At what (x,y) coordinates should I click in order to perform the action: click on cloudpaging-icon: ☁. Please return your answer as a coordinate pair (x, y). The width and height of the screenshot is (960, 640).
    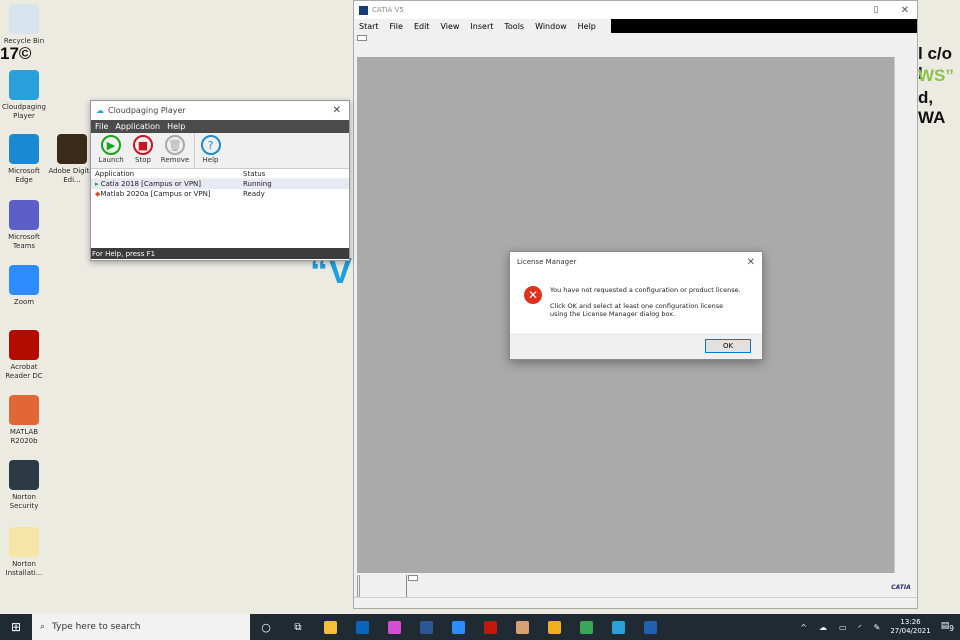
    Looking at the image, I should click on (100, 110).